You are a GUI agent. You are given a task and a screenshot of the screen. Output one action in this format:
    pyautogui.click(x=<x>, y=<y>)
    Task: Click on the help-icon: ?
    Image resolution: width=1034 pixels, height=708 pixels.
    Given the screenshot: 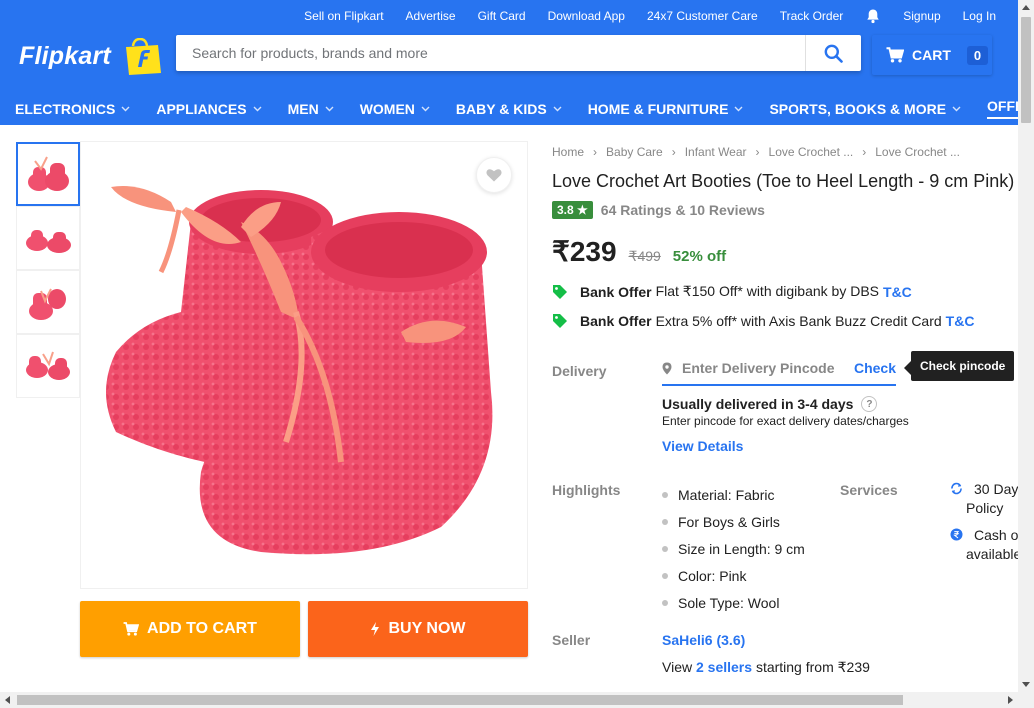 What is the action you would take?
    pyautogui.click(x=869, y=404)
    